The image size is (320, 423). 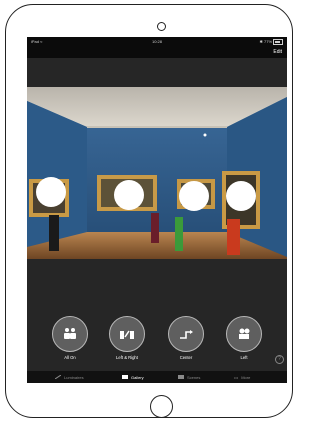 I want to click on mode-label: Left & Right, so click(x=127, y=357).